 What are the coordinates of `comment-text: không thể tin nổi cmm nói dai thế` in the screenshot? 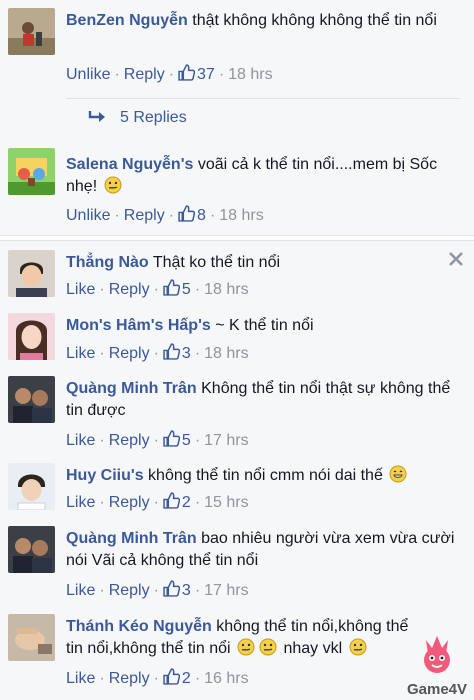 It's located at (265, 475).